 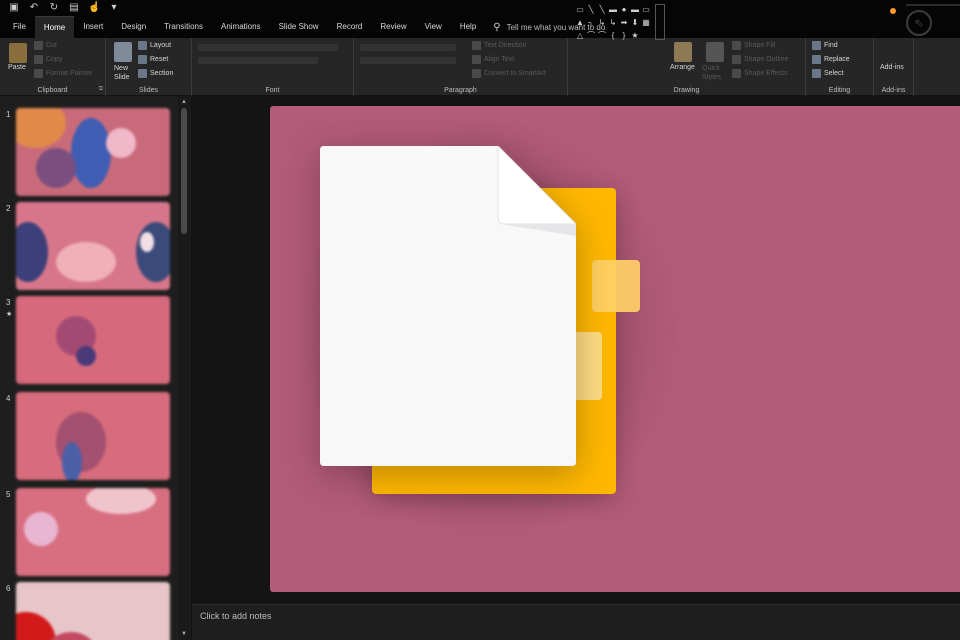 I want to click on shape-icon: }, so click(x=624, y=36).